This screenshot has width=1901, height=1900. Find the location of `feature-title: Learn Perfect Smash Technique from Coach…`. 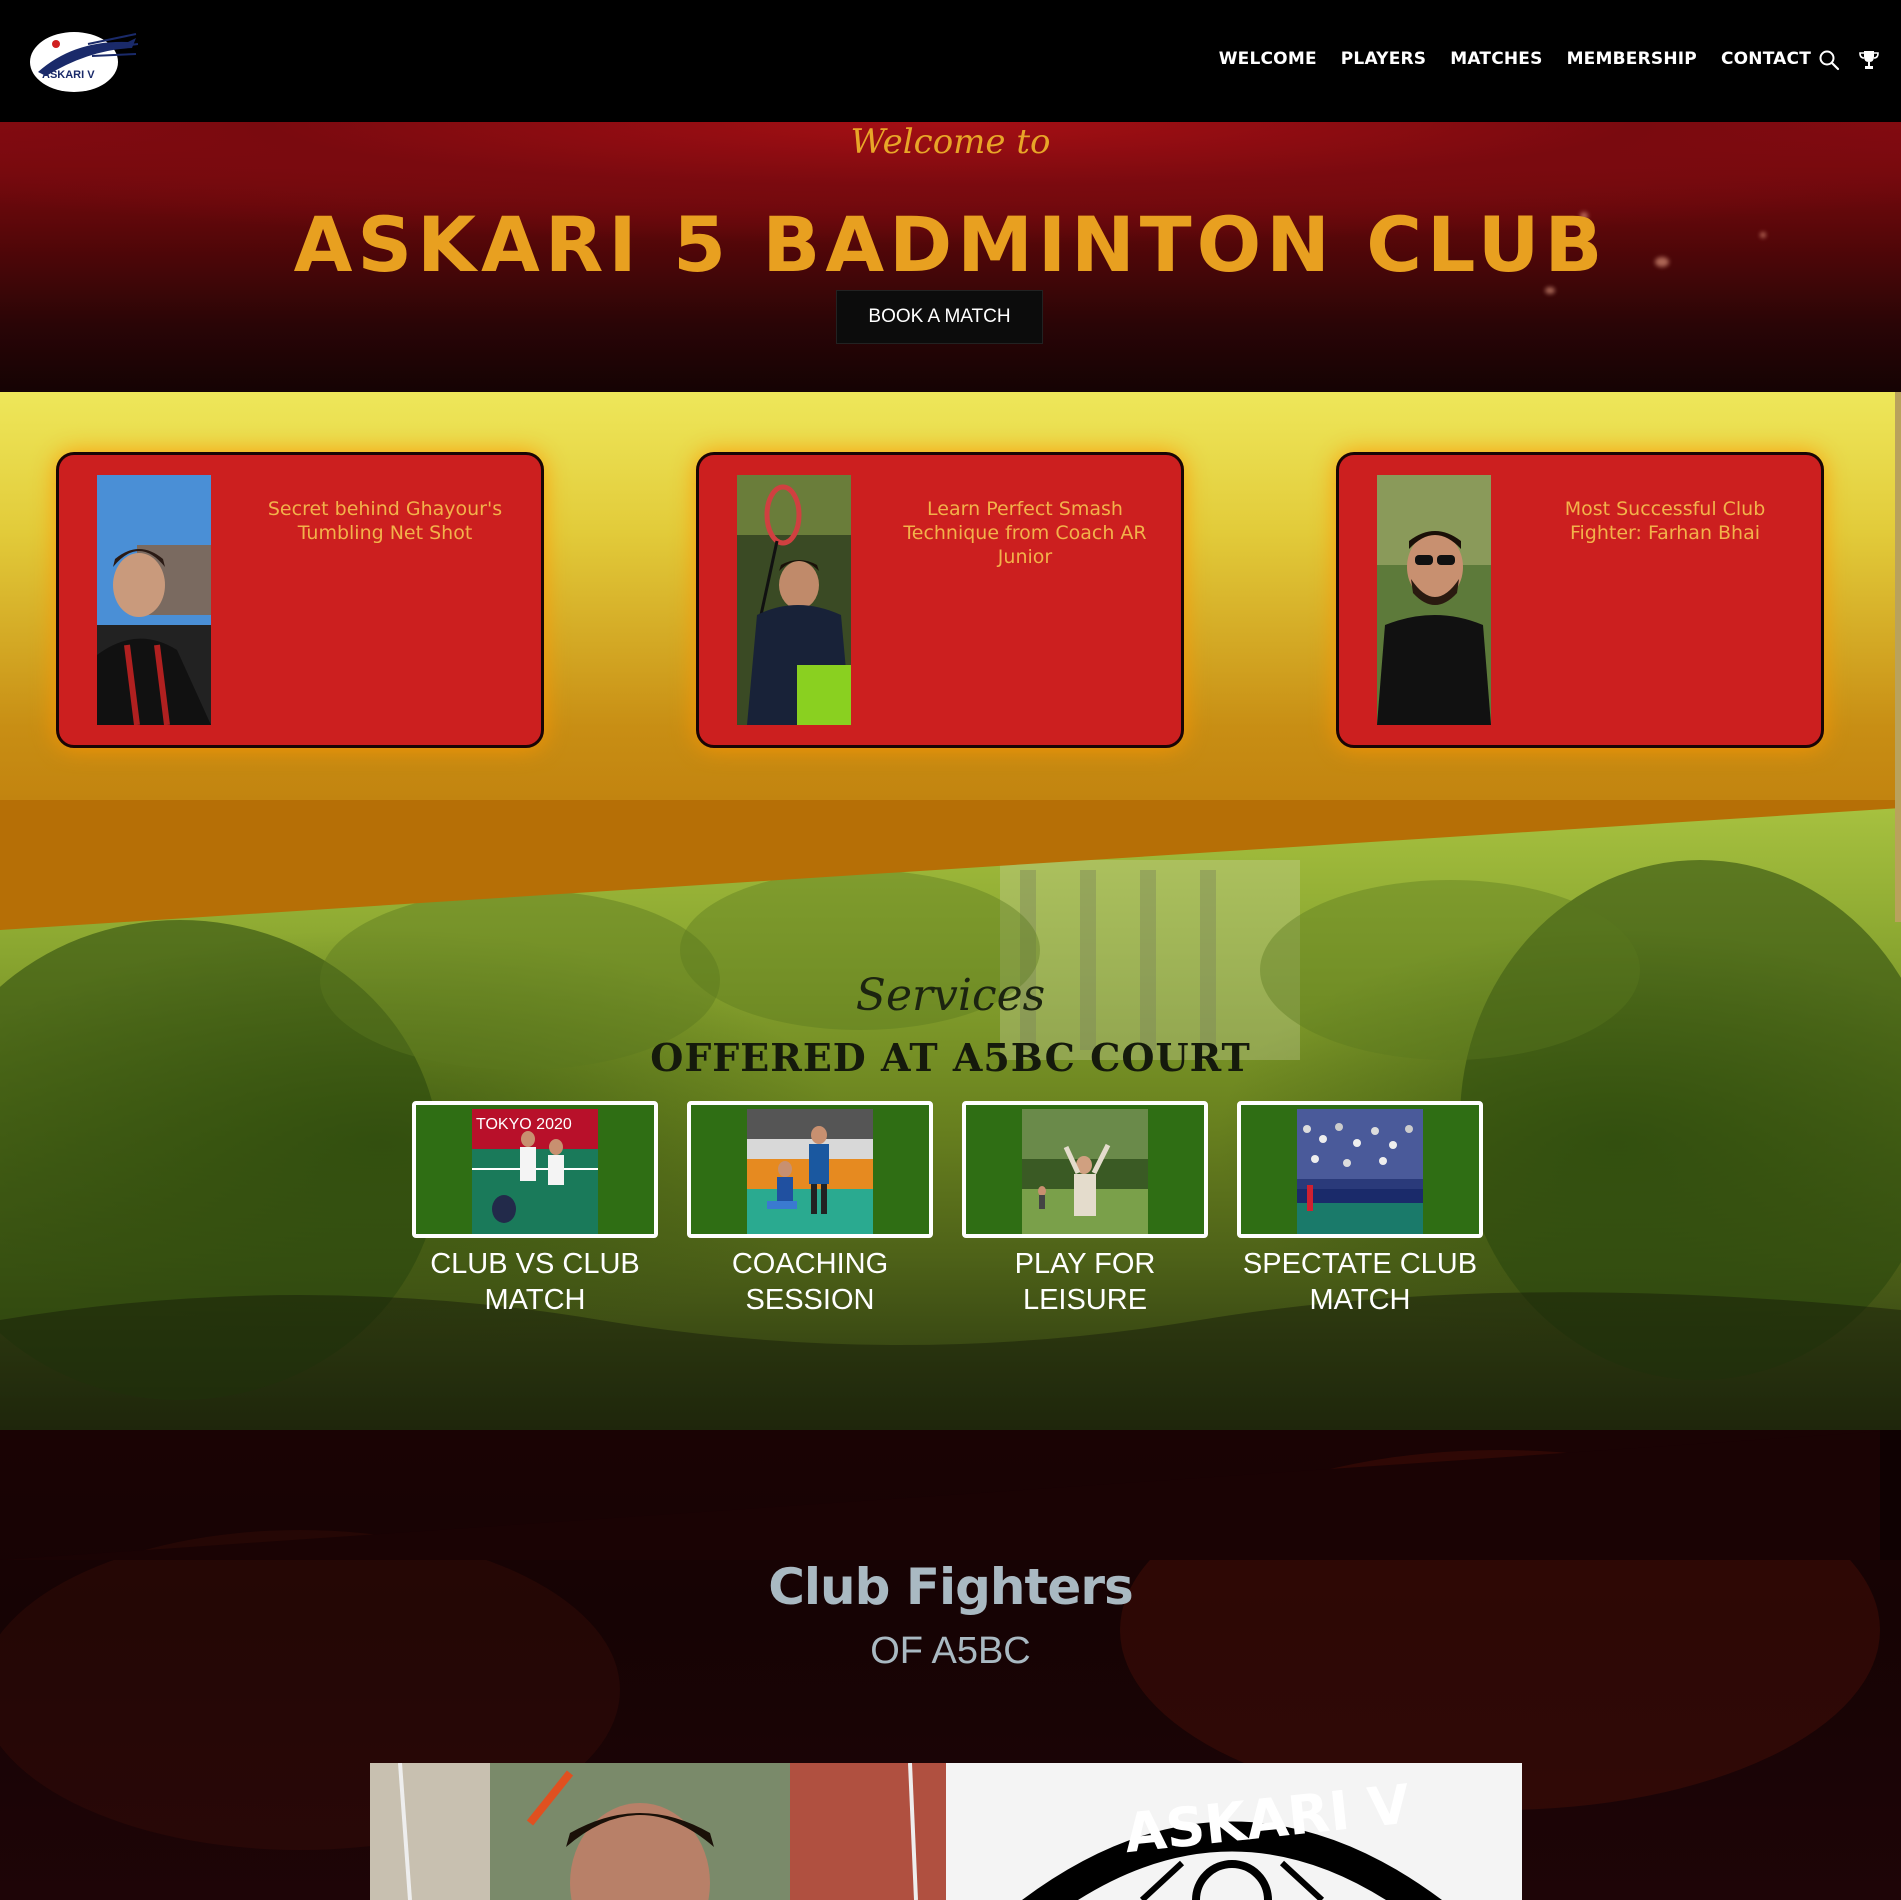

feature-title: Learn Perfect Smash Technique from Coach… is located at coordinates (1025, 533).